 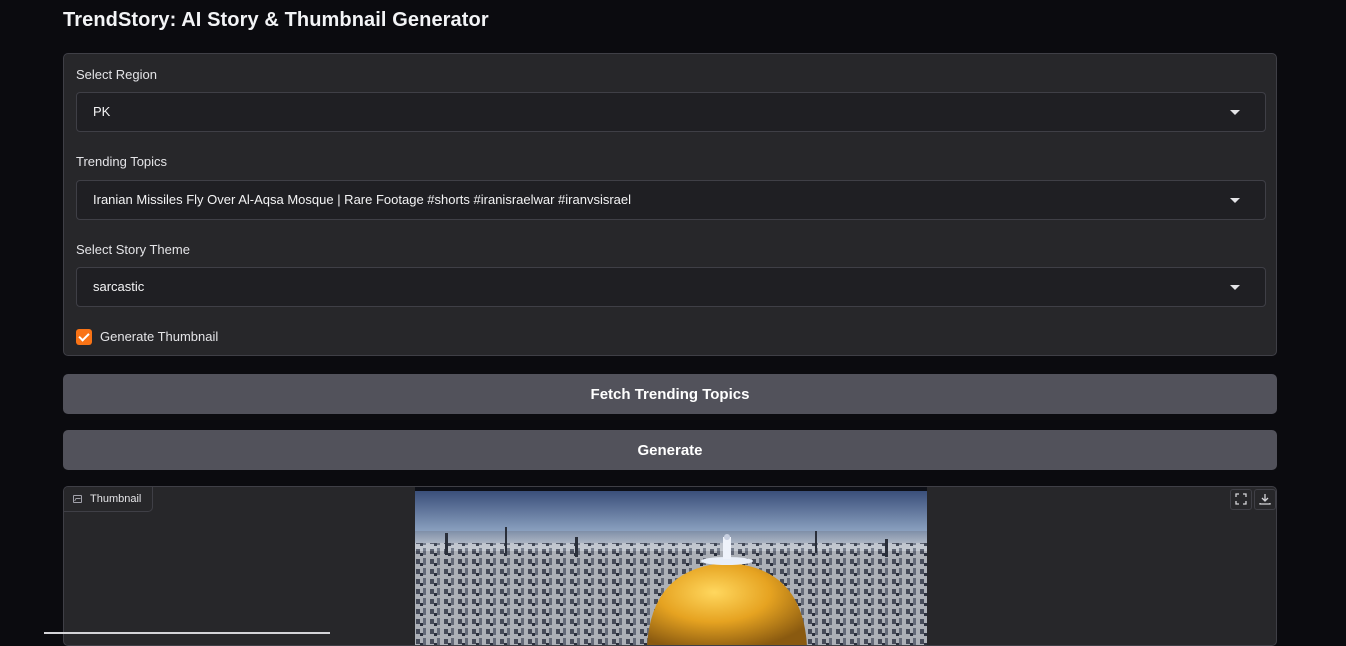 What do you see at coordinates (133, 249) in the screenshot?
I see `theme-label: Select Story Theme` at bounding box center [133, 249].